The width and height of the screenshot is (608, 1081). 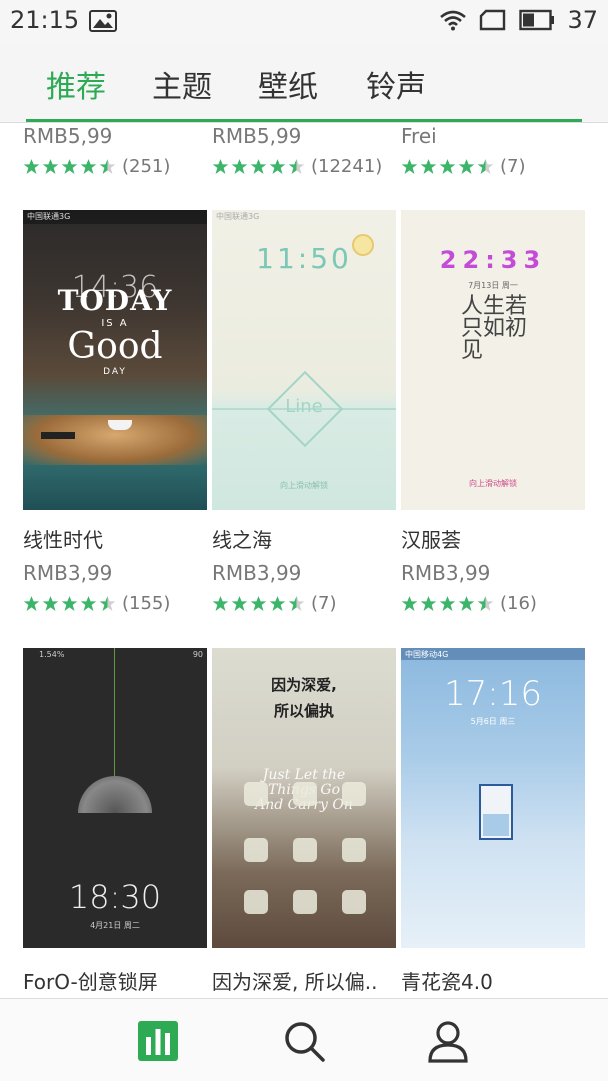 I want to click on thumb-signal: 90, so click(x=197, y=654).